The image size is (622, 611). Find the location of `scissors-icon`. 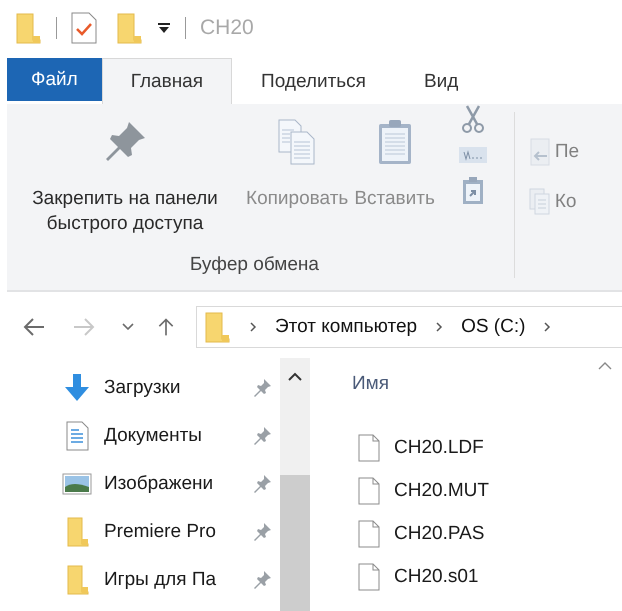

scissors-icon is located at coordinates (472, 119).